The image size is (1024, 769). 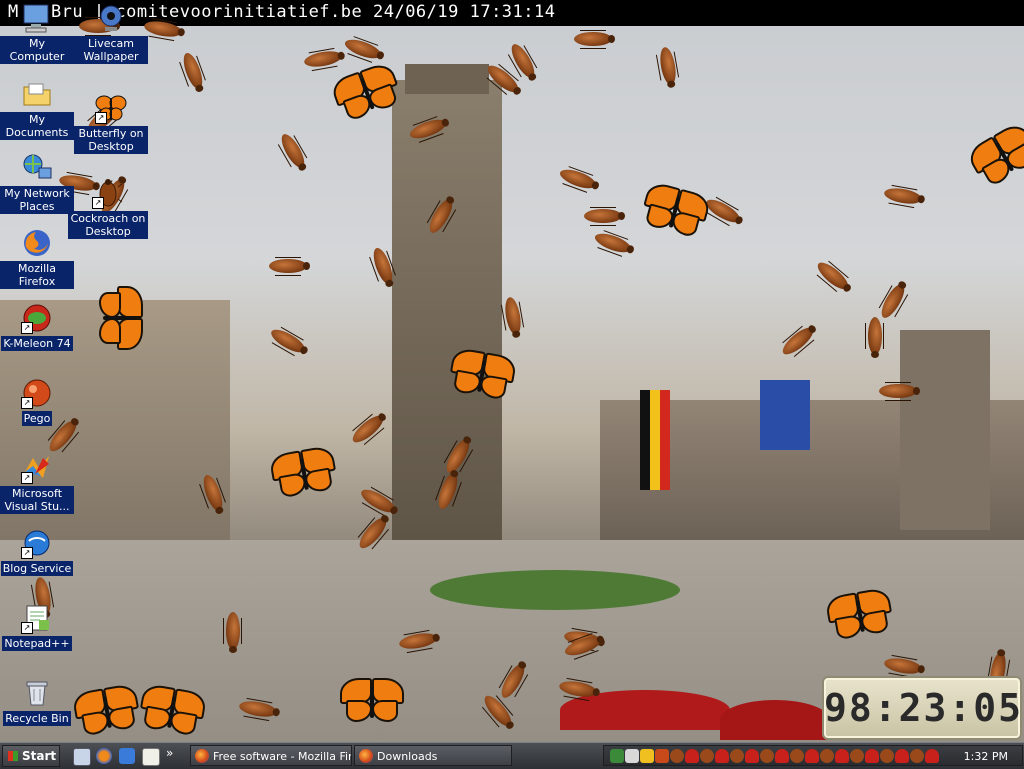 I want to click on folder-icon, so click(x=37, y=94).